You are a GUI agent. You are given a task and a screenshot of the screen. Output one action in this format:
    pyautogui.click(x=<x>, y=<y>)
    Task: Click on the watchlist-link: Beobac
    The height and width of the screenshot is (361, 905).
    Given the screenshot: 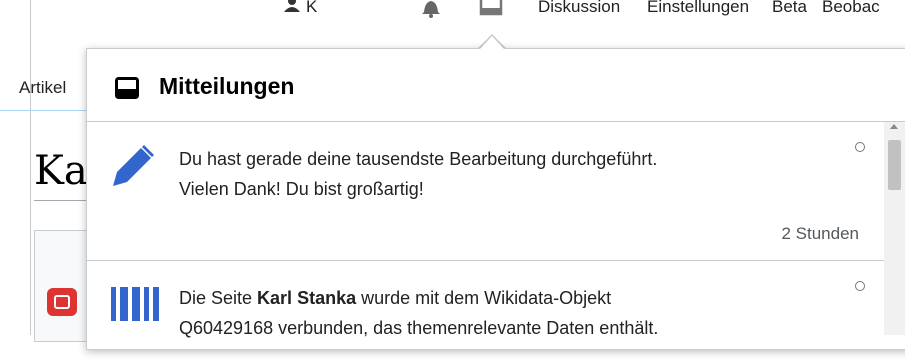 What is the action you would take?
    pyautogui.click(x=851, y=8)
    